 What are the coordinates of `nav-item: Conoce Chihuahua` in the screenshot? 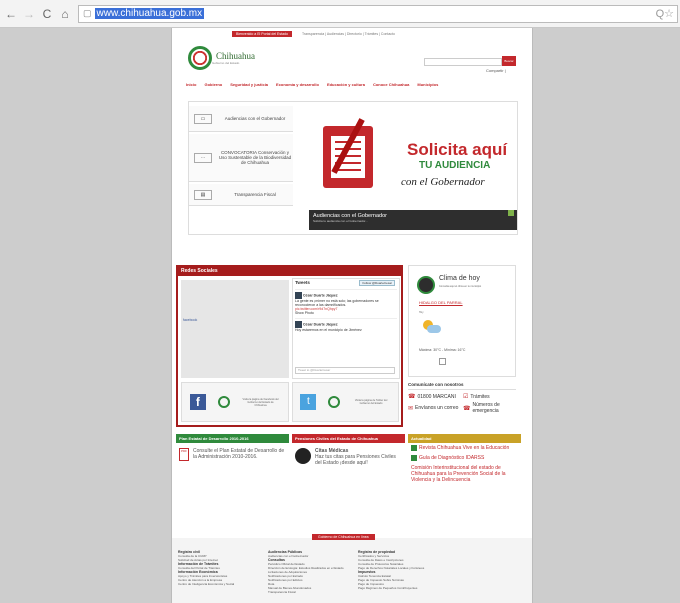 It's located at (391, 84).